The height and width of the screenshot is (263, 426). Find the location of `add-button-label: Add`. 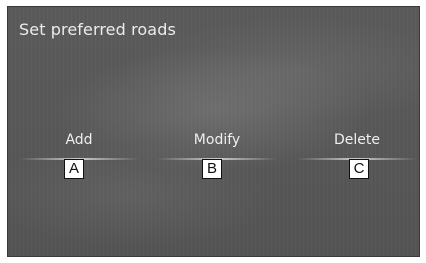

add-button-label: Add is located at coordinates (79, 140).